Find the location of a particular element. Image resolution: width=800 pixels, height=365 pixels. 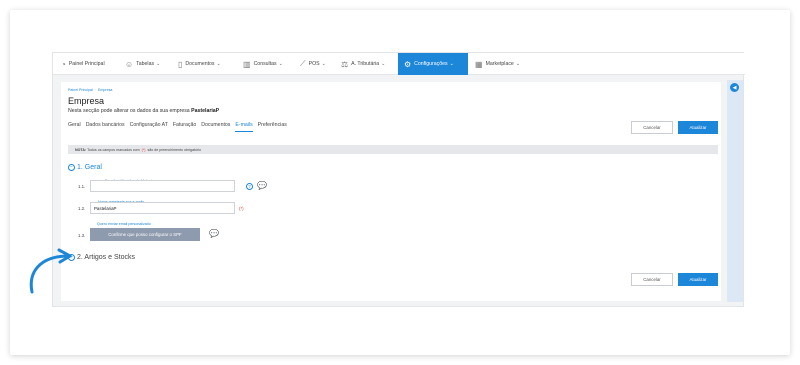

tax-icon: ⚖ is located at coordinates (345, 64).